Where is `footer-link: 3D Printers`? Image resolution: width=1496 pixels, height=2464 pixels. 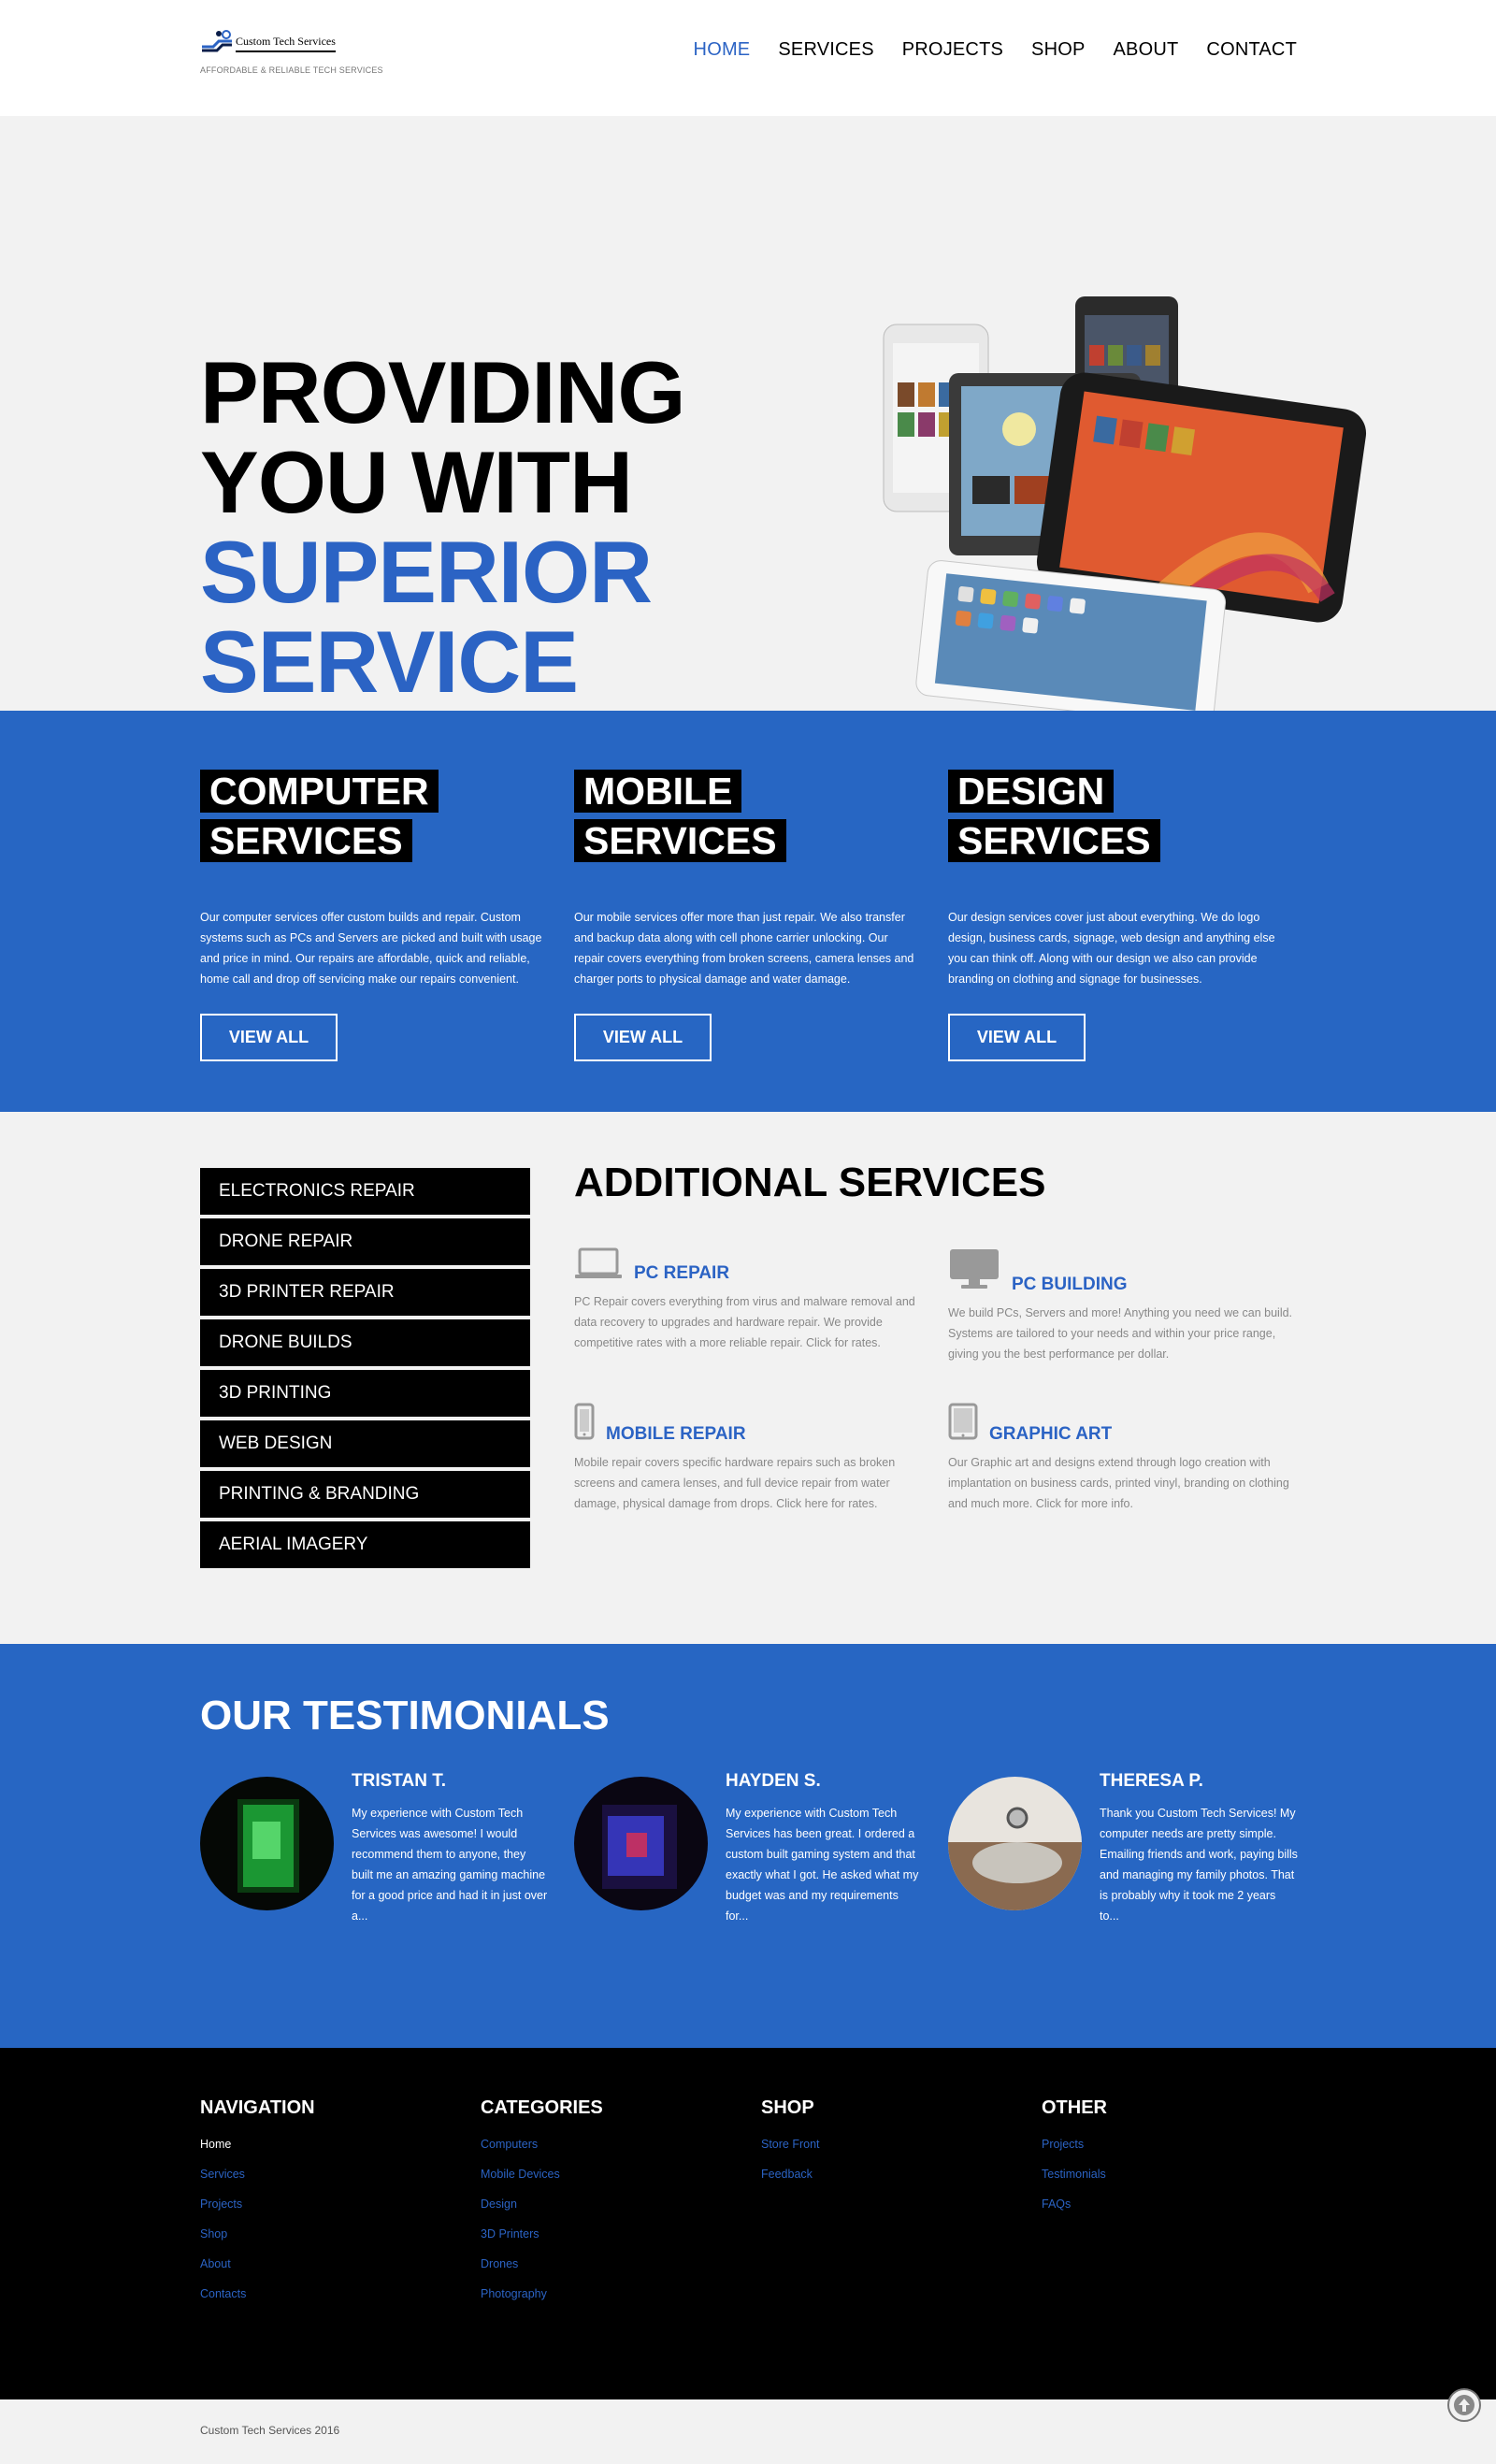
footer-link: 3D Printers is located at coordinates (542, 2242).